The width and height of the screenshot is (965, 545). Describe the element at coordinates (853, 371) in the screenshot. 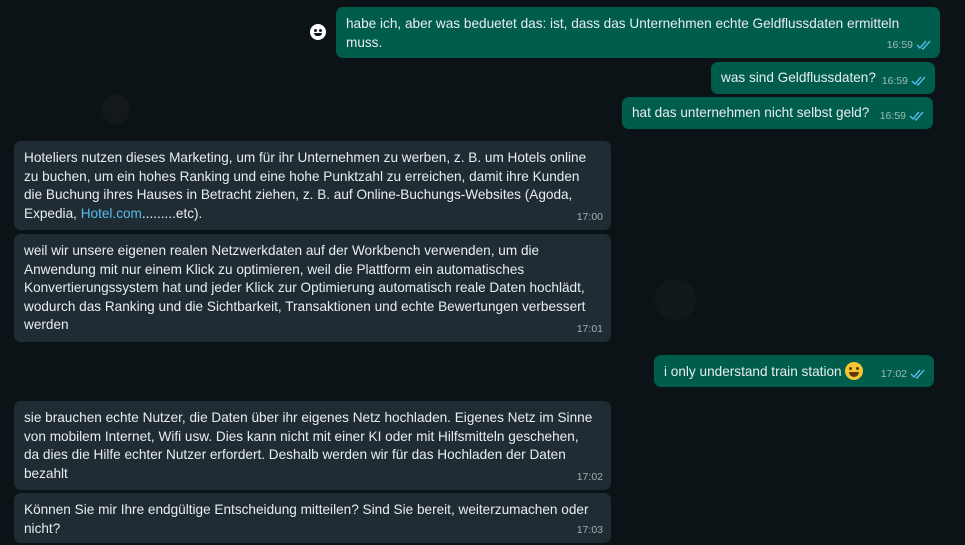

I see `grinning-sweat-emoji` at that location.